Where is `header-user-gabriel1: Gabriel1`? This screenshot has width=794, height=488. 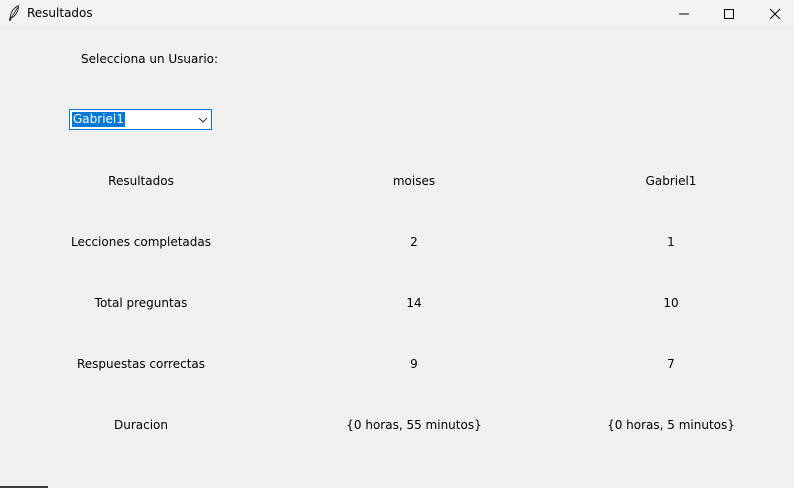 header-user-gabriel1: Gabriel1 is located at coordinates (671, 181).